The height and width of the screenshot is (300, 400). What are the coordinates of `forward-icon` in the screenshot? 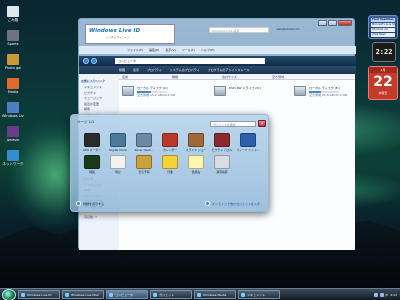 It's located at (94, 61).